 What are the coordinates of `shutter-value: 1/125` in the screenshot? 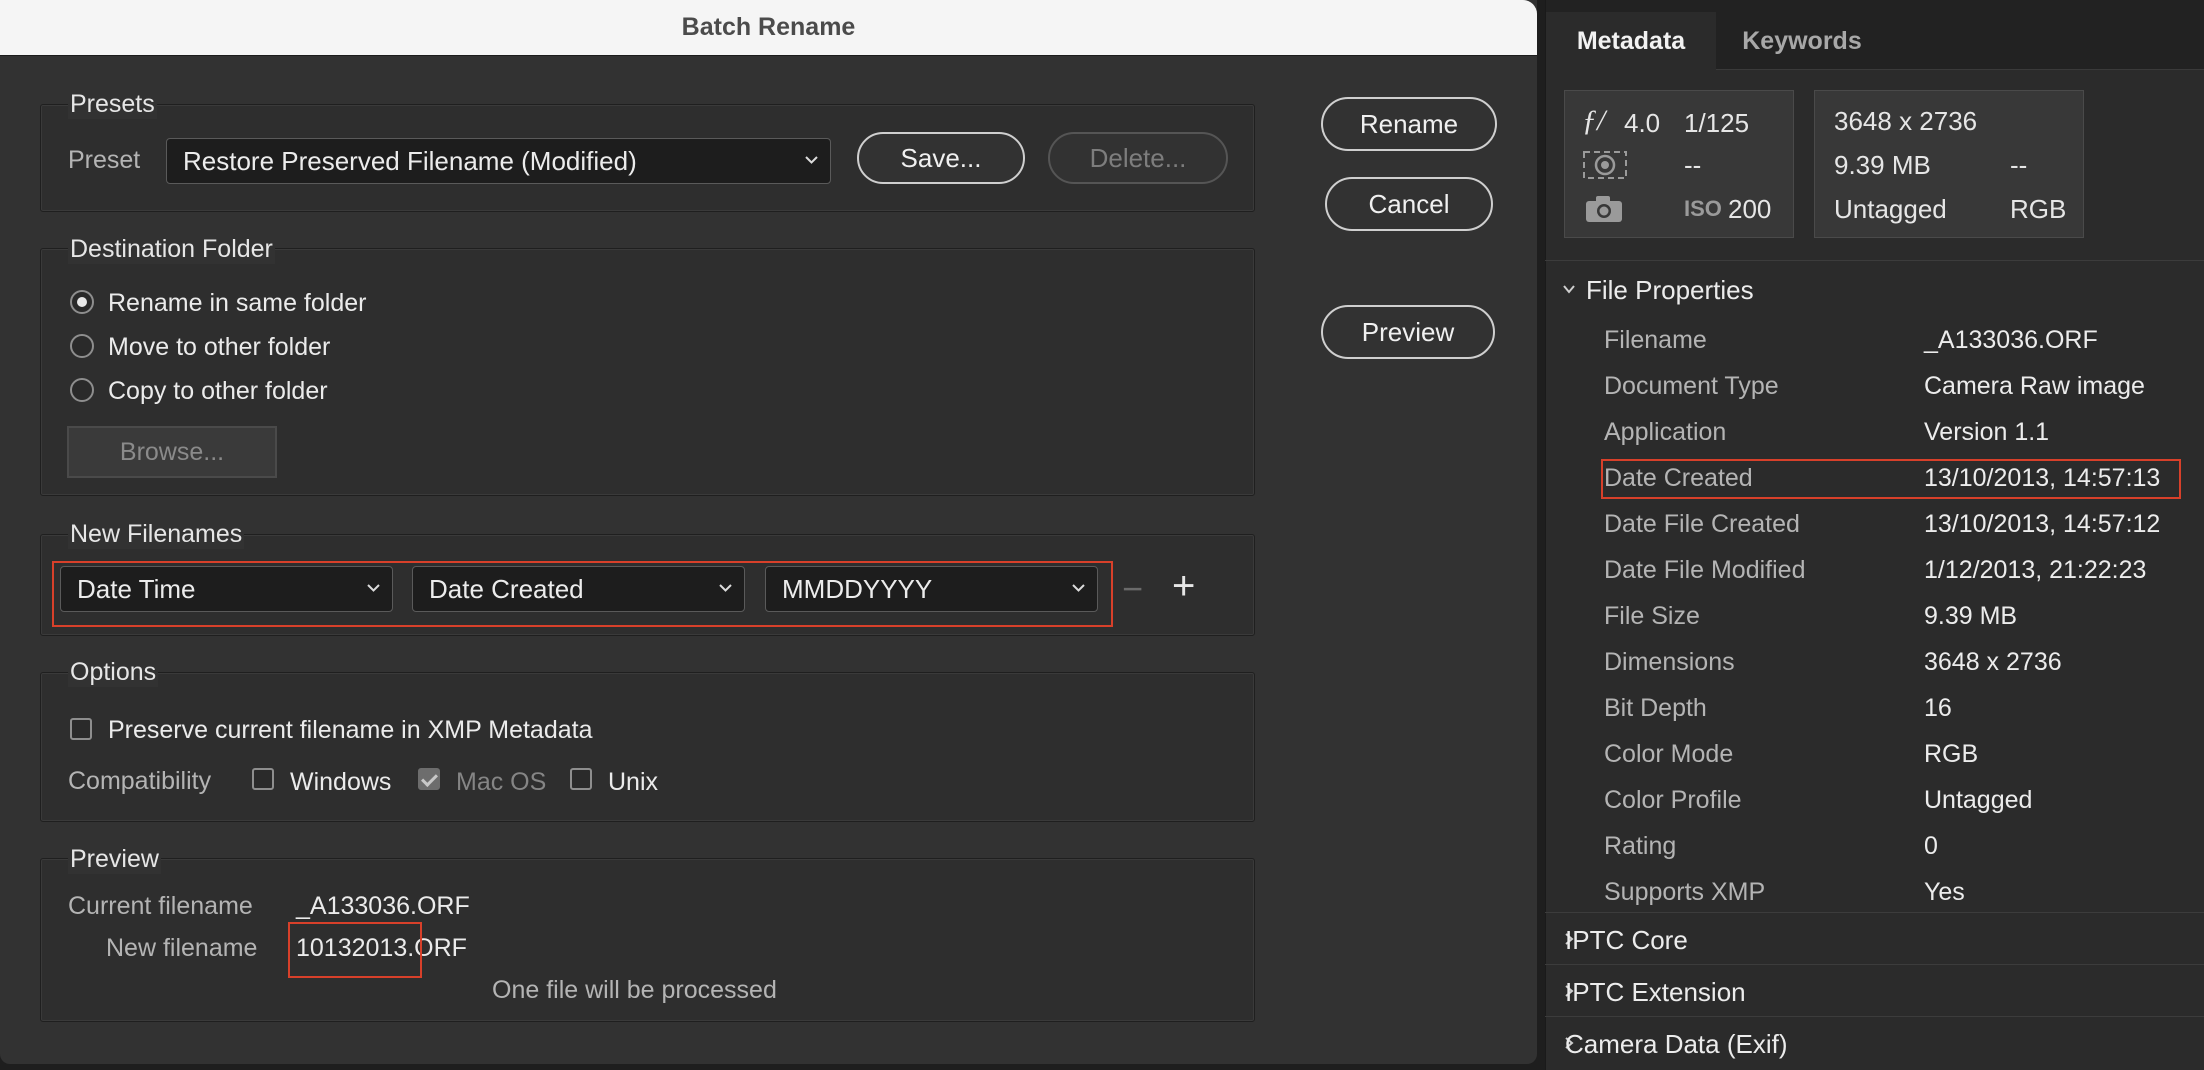 It's located at (1717, 123).